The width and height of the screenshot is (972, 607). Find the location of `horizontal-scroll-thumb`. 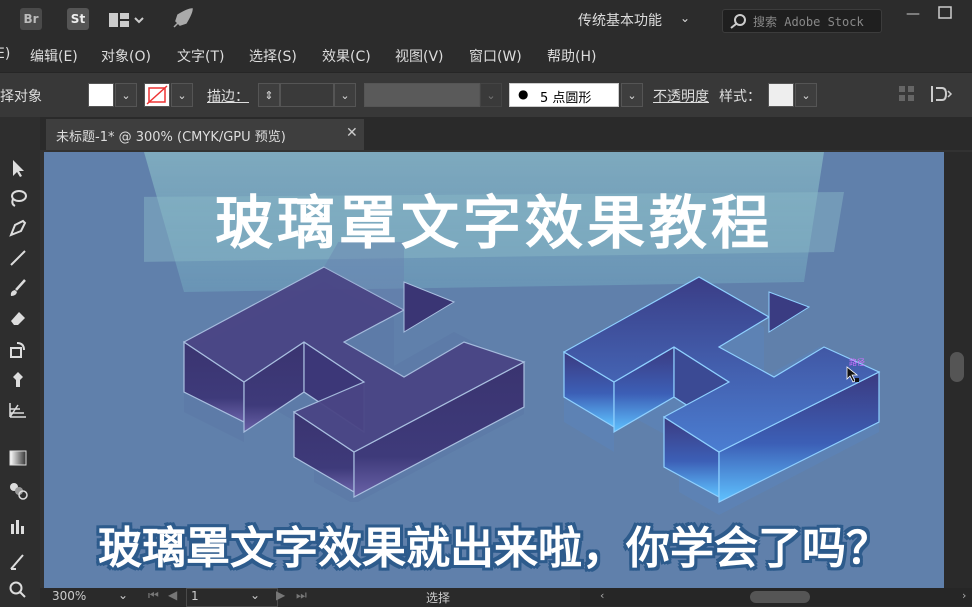

horizontal-scroll-thumb is located at coordinates (780, 597).